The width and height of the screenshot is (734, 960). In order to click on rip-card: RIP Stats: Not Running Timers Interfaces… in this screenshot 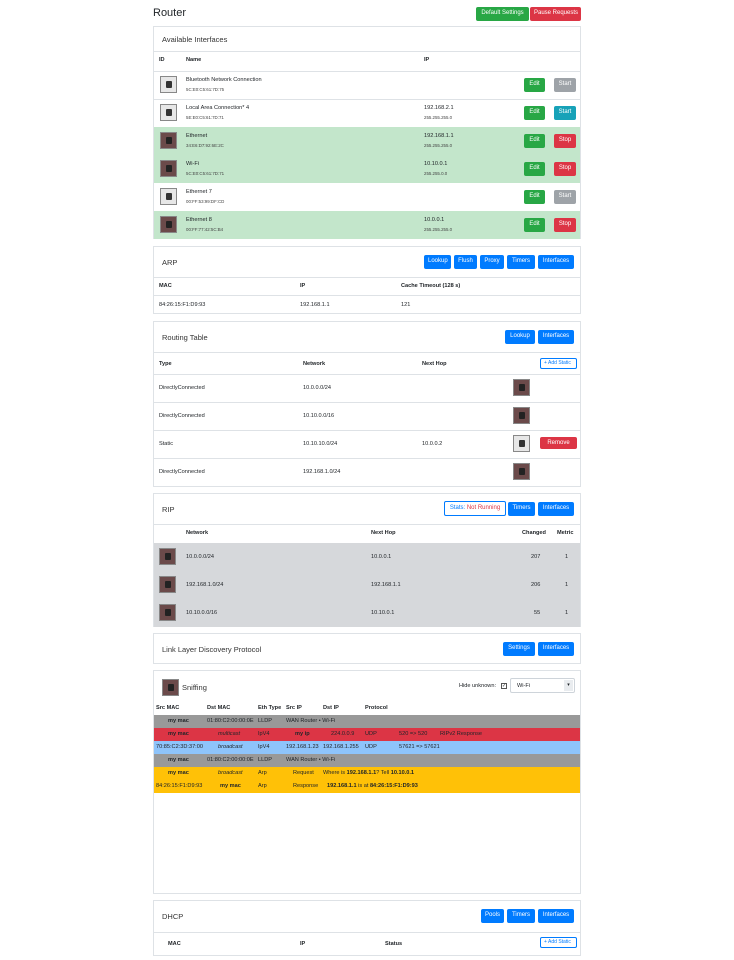, I will do `click(367, 560)`.